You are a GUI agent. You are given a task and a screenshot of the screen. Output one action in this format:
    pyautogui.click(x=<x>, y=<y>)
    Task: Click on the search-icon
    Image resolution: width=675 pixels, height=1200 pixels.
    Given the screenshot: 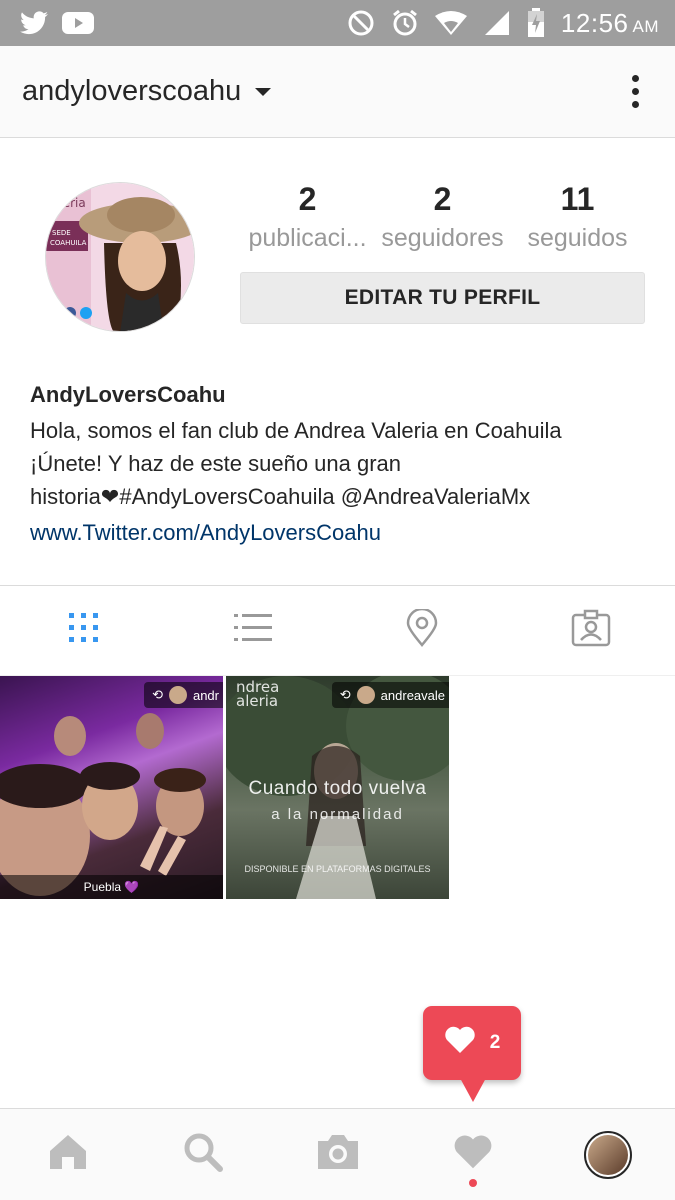 What is the action you would take?
    pyautogui.click(x=203, y=1154)
    